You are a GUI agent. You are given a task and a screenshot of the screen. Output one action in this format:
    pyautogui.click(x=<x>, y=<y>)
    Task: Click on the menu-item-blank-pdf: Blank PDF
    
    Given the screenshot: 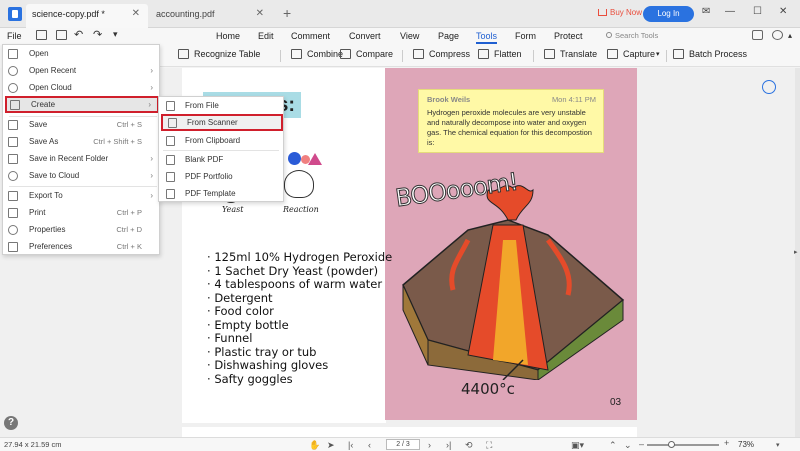 What is the action you would take?
    pyautogui.click(x=222, y=159)
    